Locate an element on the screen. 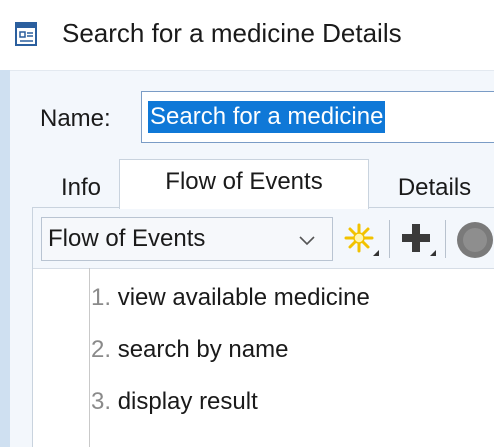  name-input: Search for a medicine is located at coordinates (317, 117).